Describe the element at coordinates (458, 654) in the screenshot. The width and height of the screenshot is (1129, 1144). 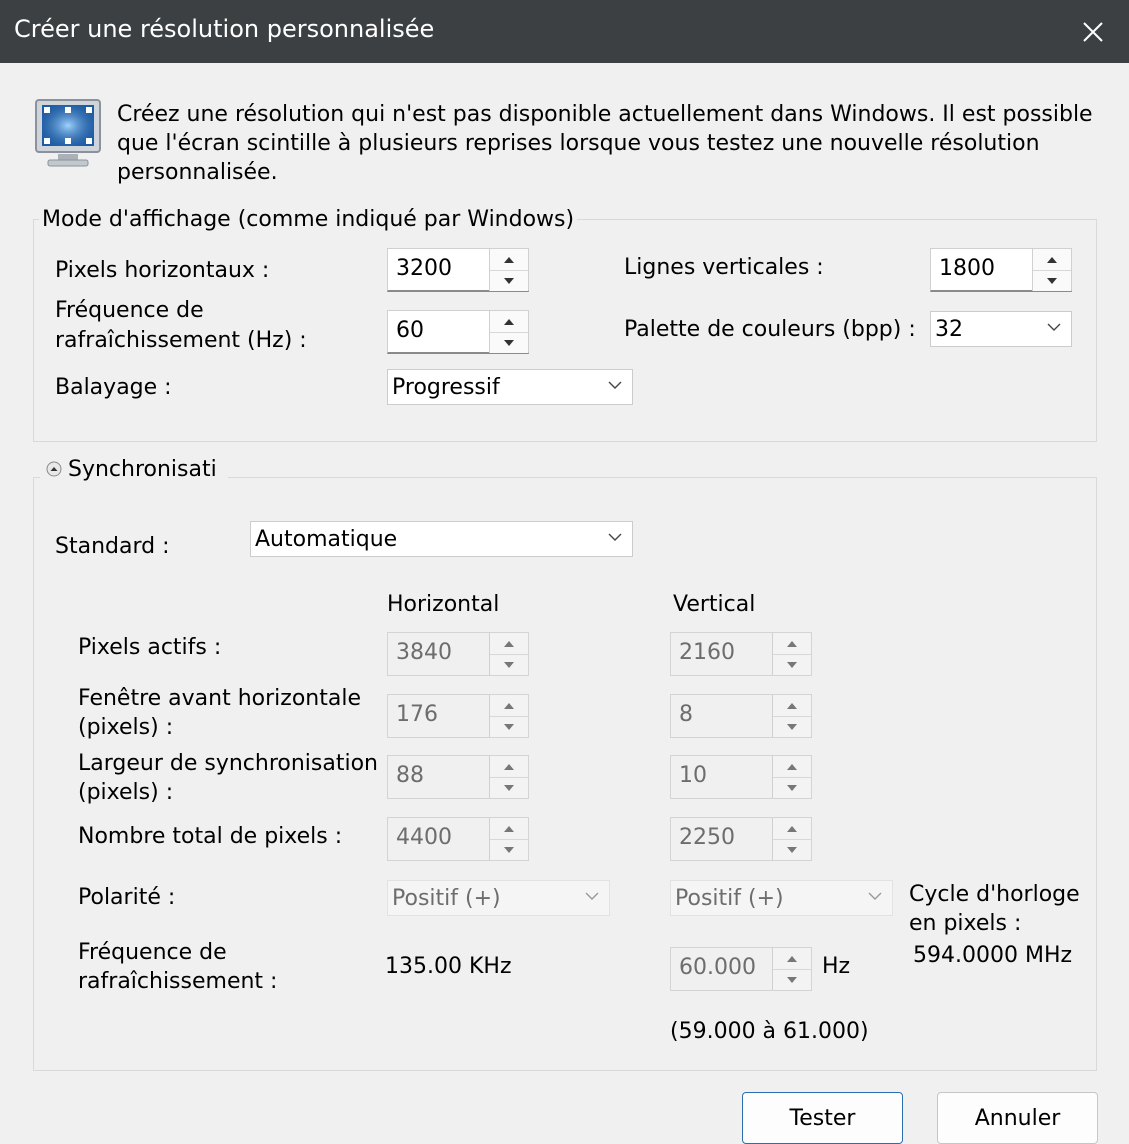
I see `active-pixels-h-spinner: 3840` at that location.